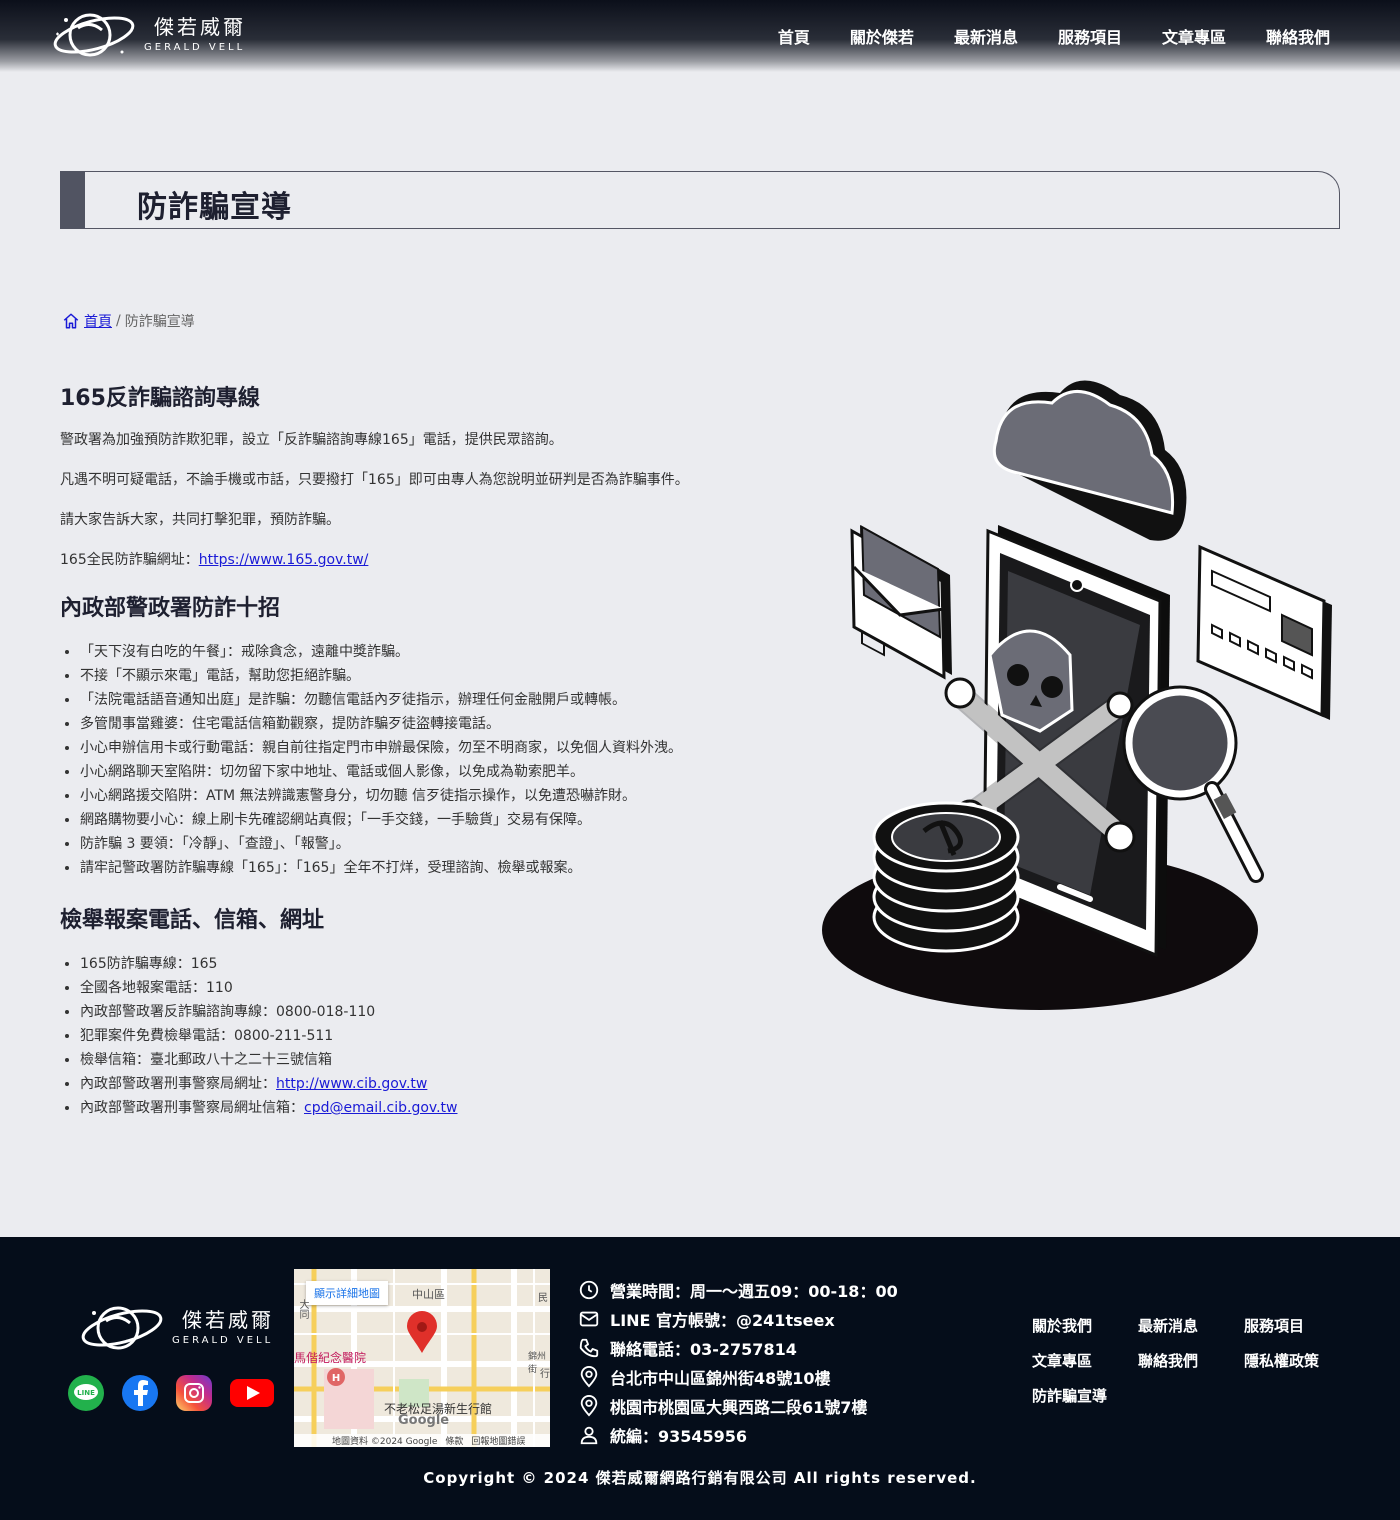 This screenshot has height=1520, width=1400. What do you see at coordinates (1085, 1325) in the screenshot?
I see `footer-link-about: 關於我們` at bounding box center [1085, 1325].